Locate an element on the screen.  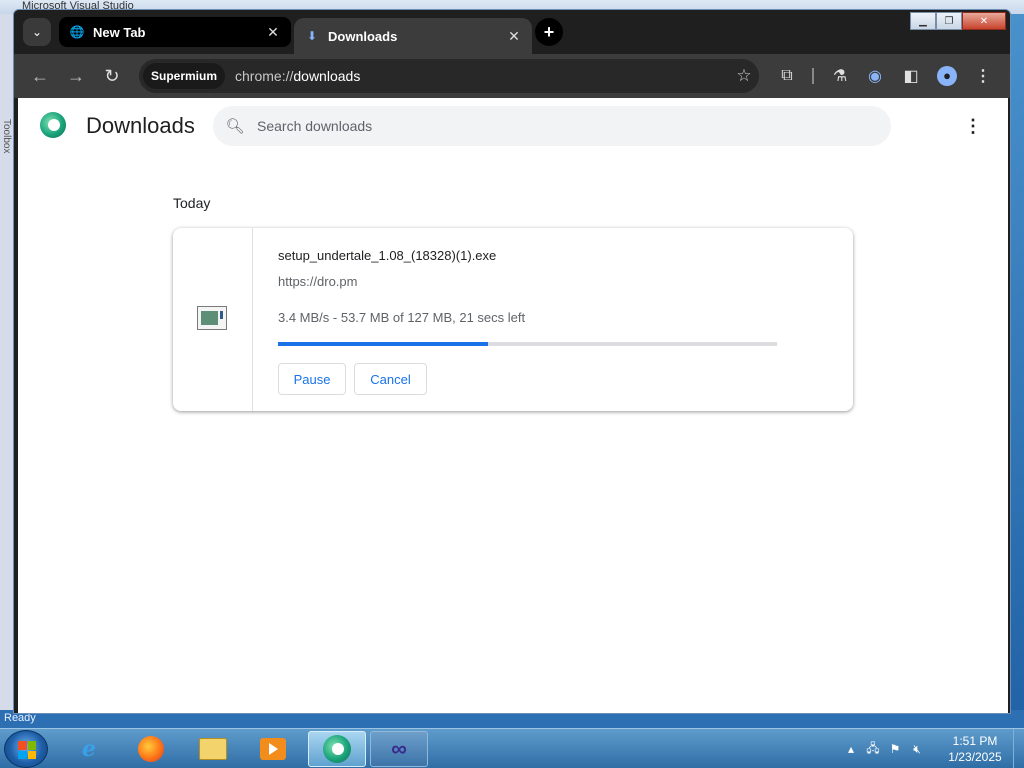
new-tab-button: + is located at coordinates (549, 32).